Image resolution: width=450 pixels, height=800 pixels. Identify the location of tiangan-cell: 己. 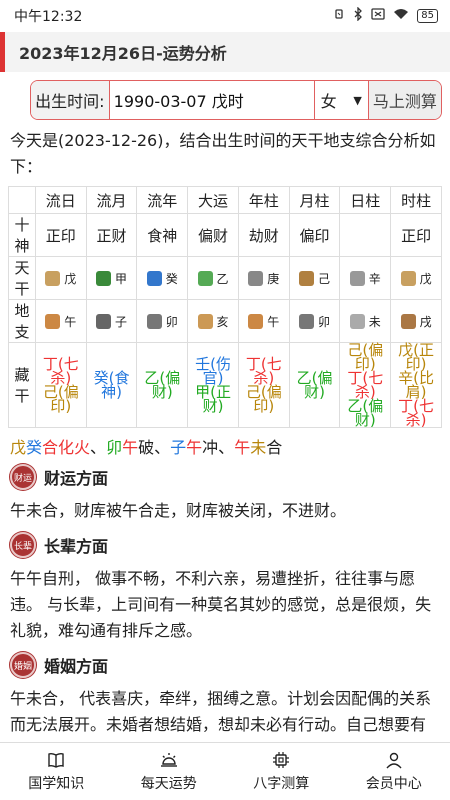
(314, 278).